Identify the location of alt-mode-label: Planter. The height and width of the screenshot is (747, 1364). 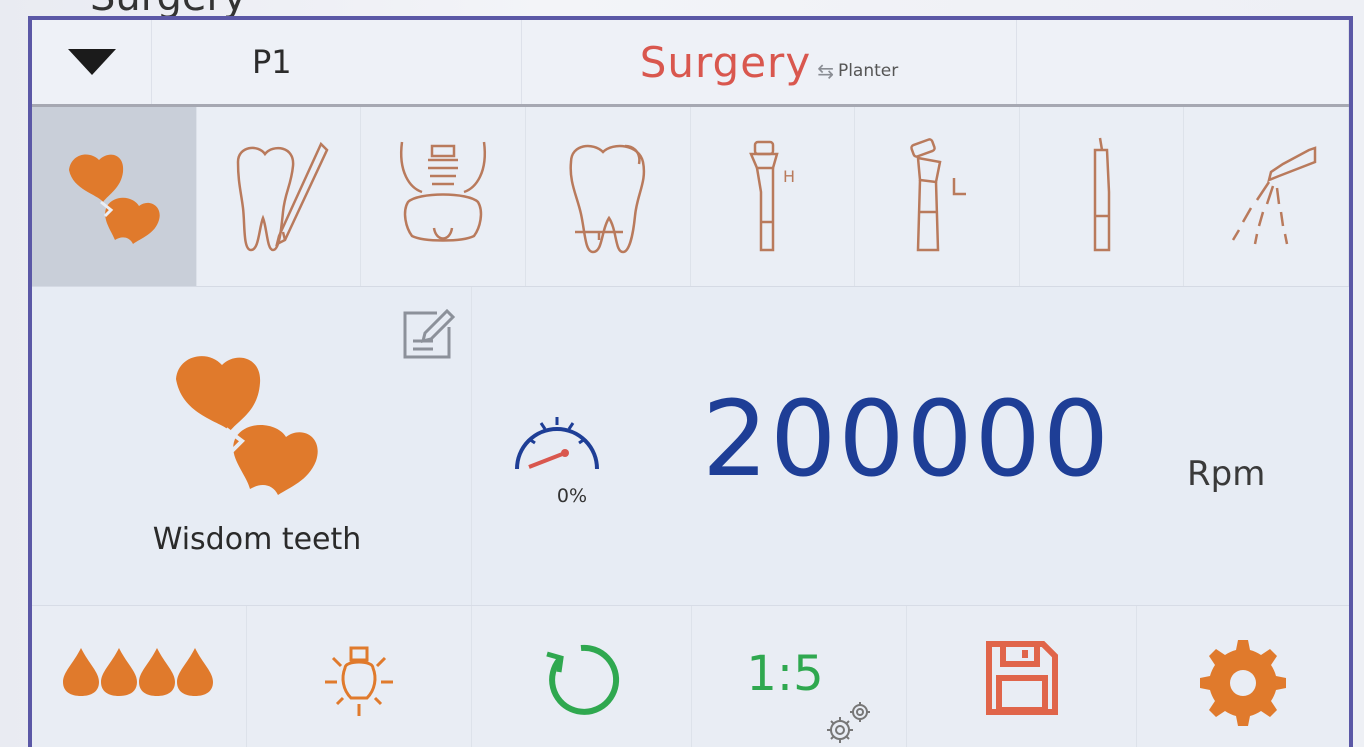
(868, 71).